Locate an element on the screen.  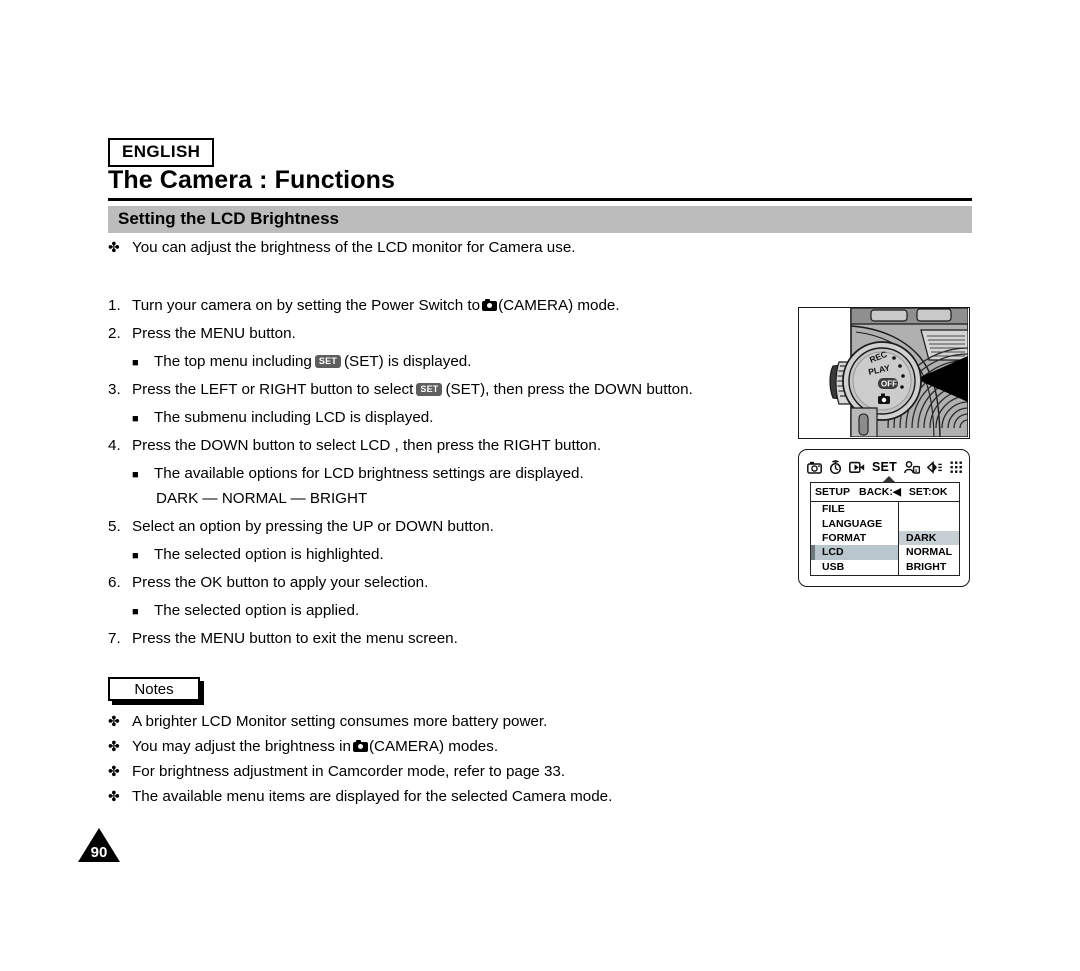
option-dark: DARK is located at coordinates (929, 538).